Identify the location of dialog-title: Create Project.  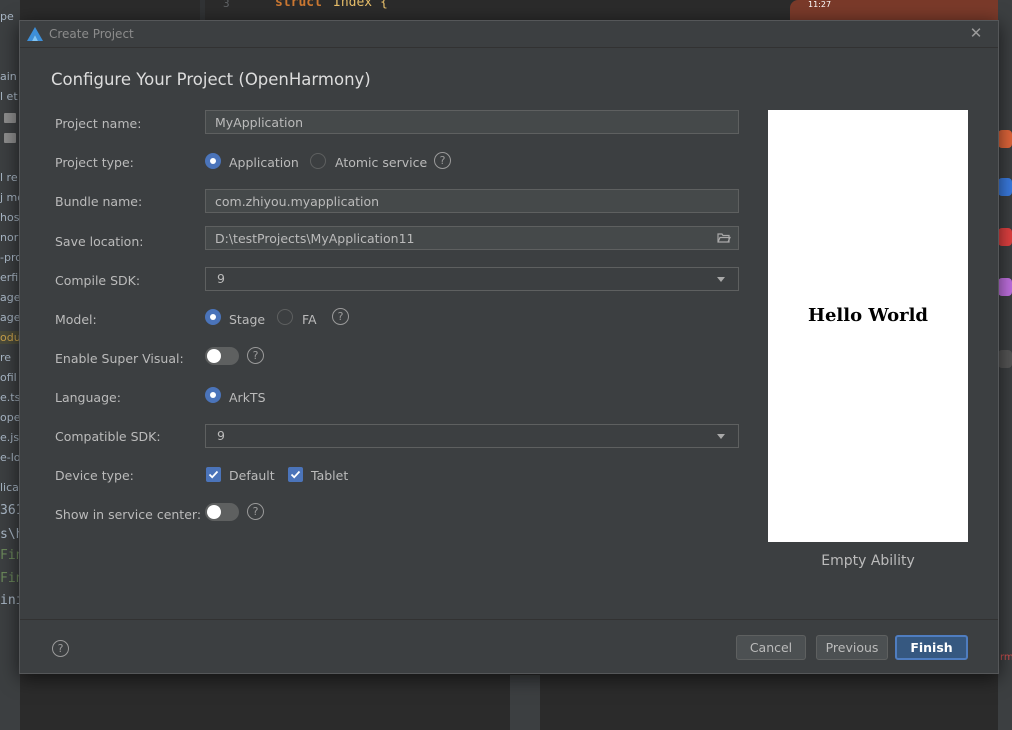
(91, 34).